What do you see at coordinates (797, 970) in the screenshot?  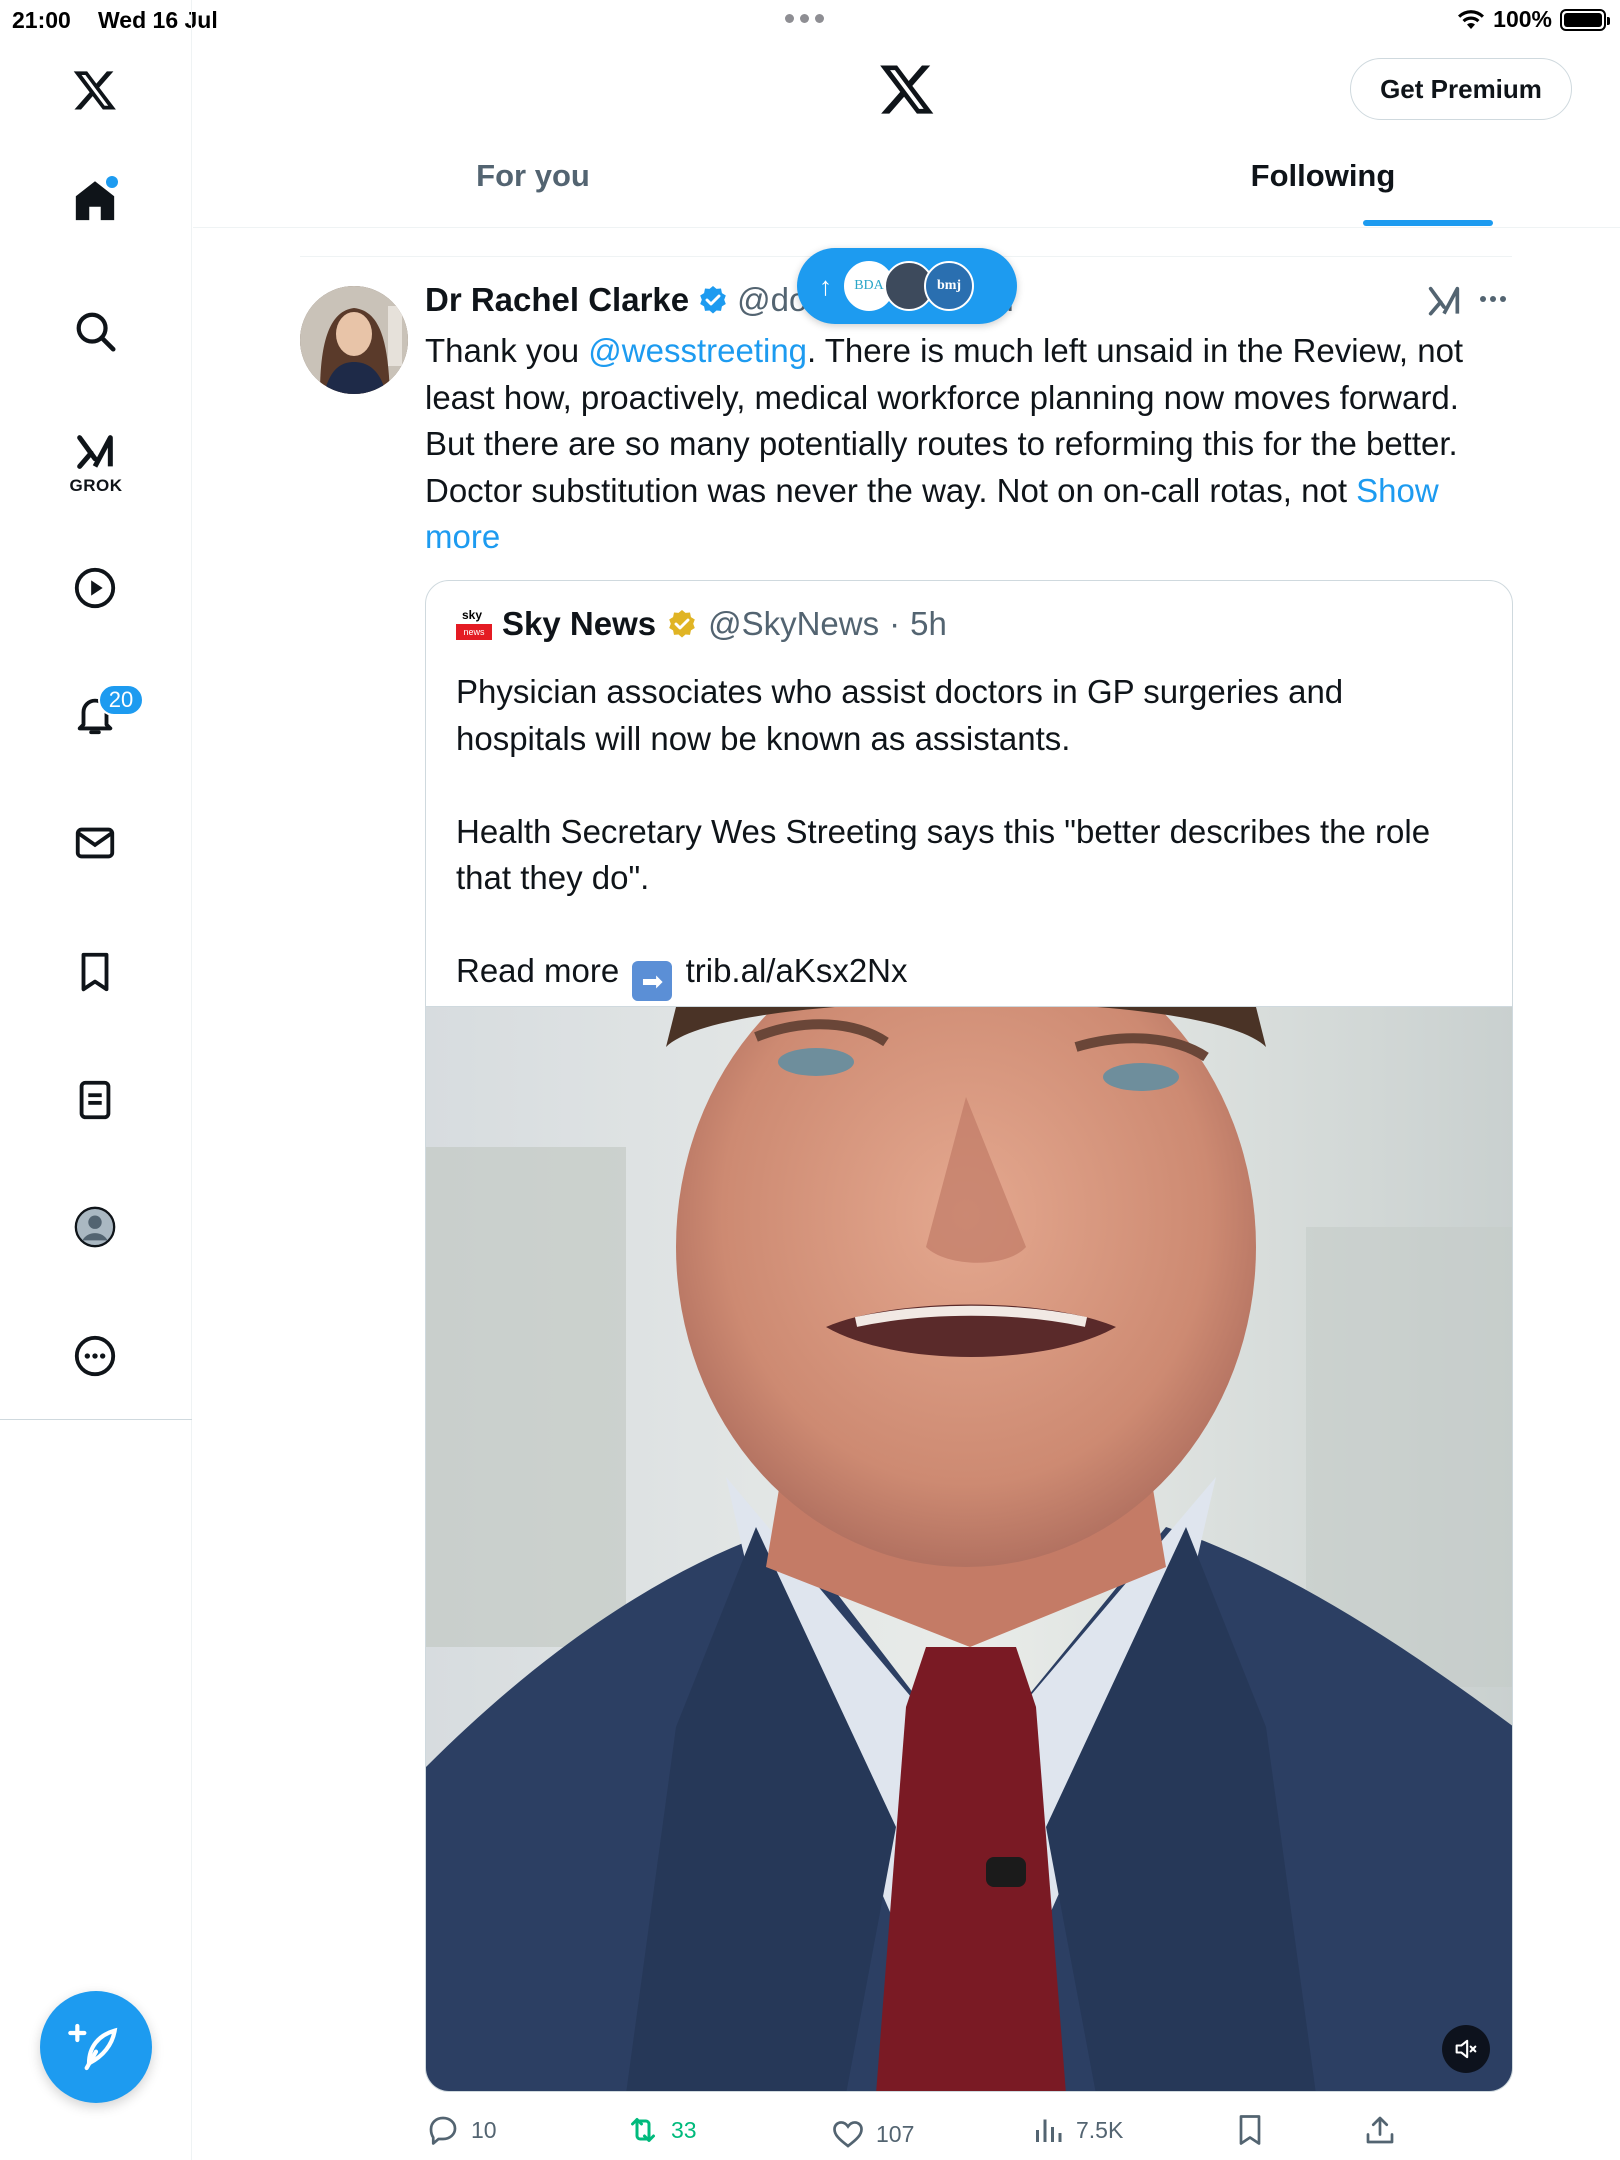 I see `quote-link: trib.al/aKsx2Nx` at bounding box center [797, 970].